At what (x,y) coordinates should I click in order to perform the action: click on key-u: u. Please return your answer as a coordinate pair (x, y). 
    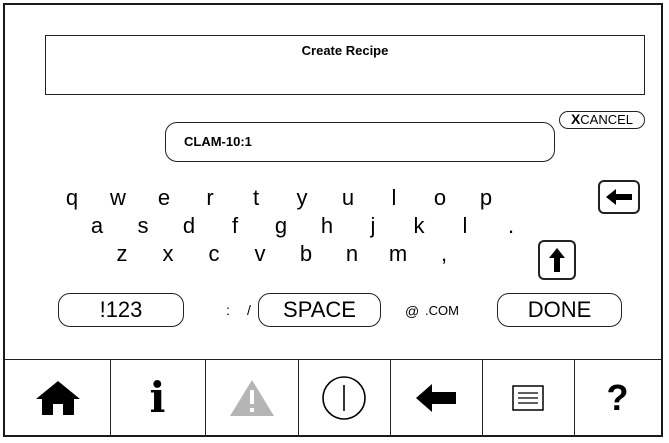
    Looking at the image, I should click on (348, 198).